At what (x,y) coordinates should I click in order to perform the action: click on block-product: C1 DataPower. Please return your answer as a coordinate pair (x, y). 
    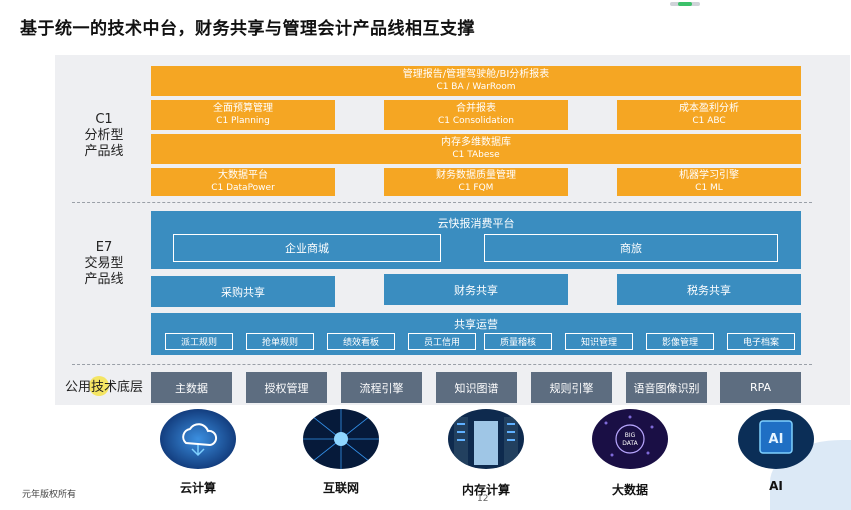
    Looking at the image, I should click on (243, 188).